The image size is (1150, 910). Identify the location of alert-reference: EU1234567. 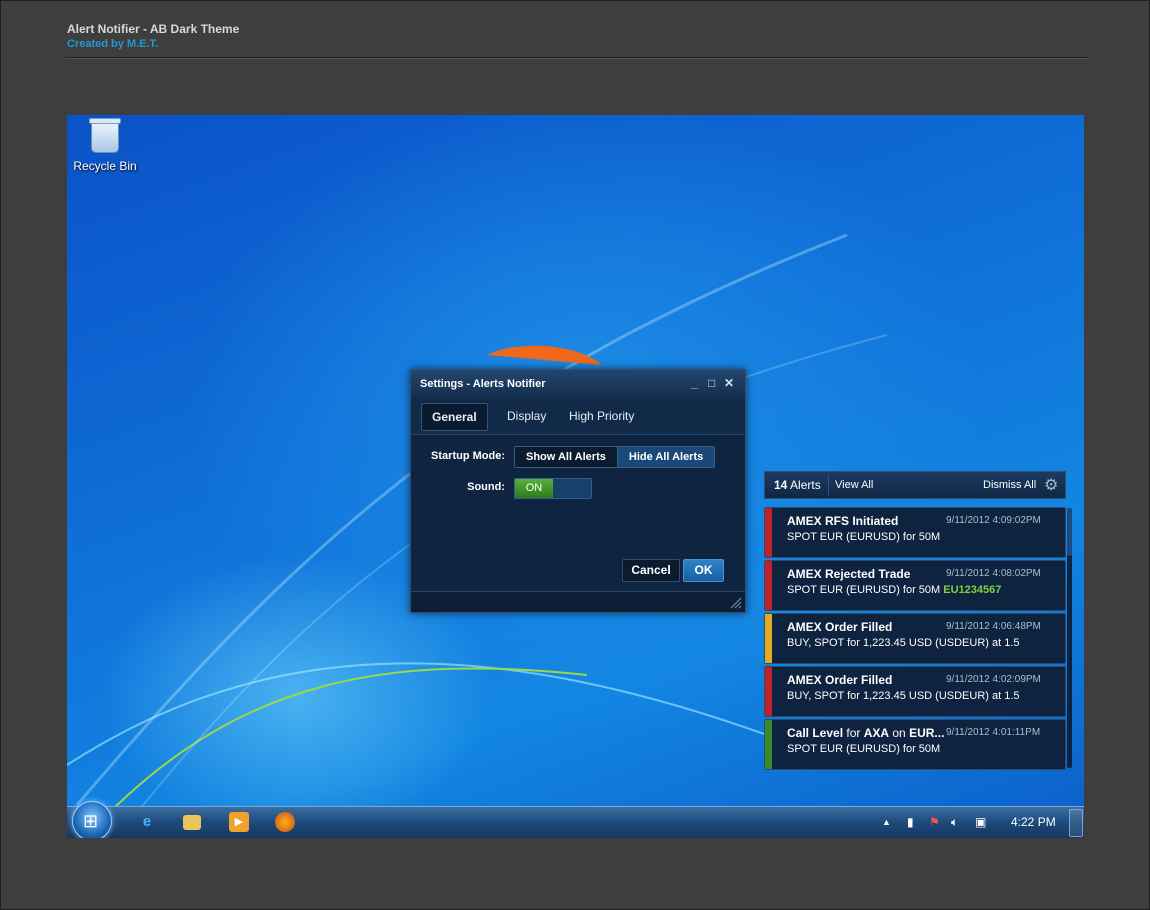
(972, 590).